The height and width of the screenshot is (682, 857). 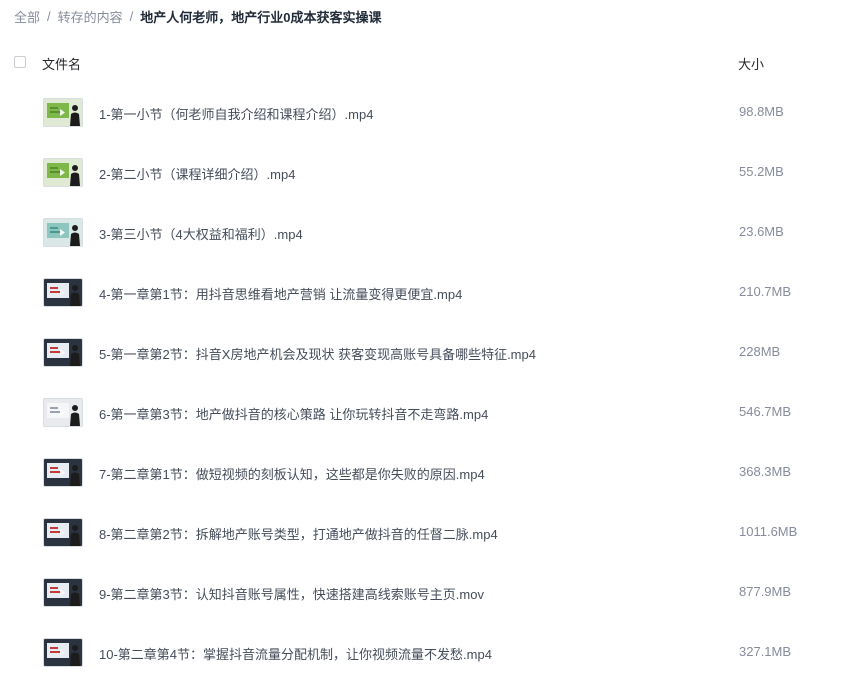 I want to click on file-list-header: 文件名 大小, so click(x=428, y=63).